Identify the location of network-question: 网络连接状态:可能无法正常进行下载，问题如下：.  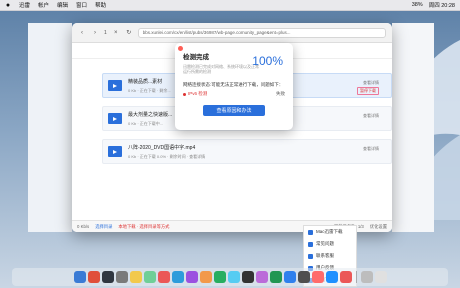
(233, 84).